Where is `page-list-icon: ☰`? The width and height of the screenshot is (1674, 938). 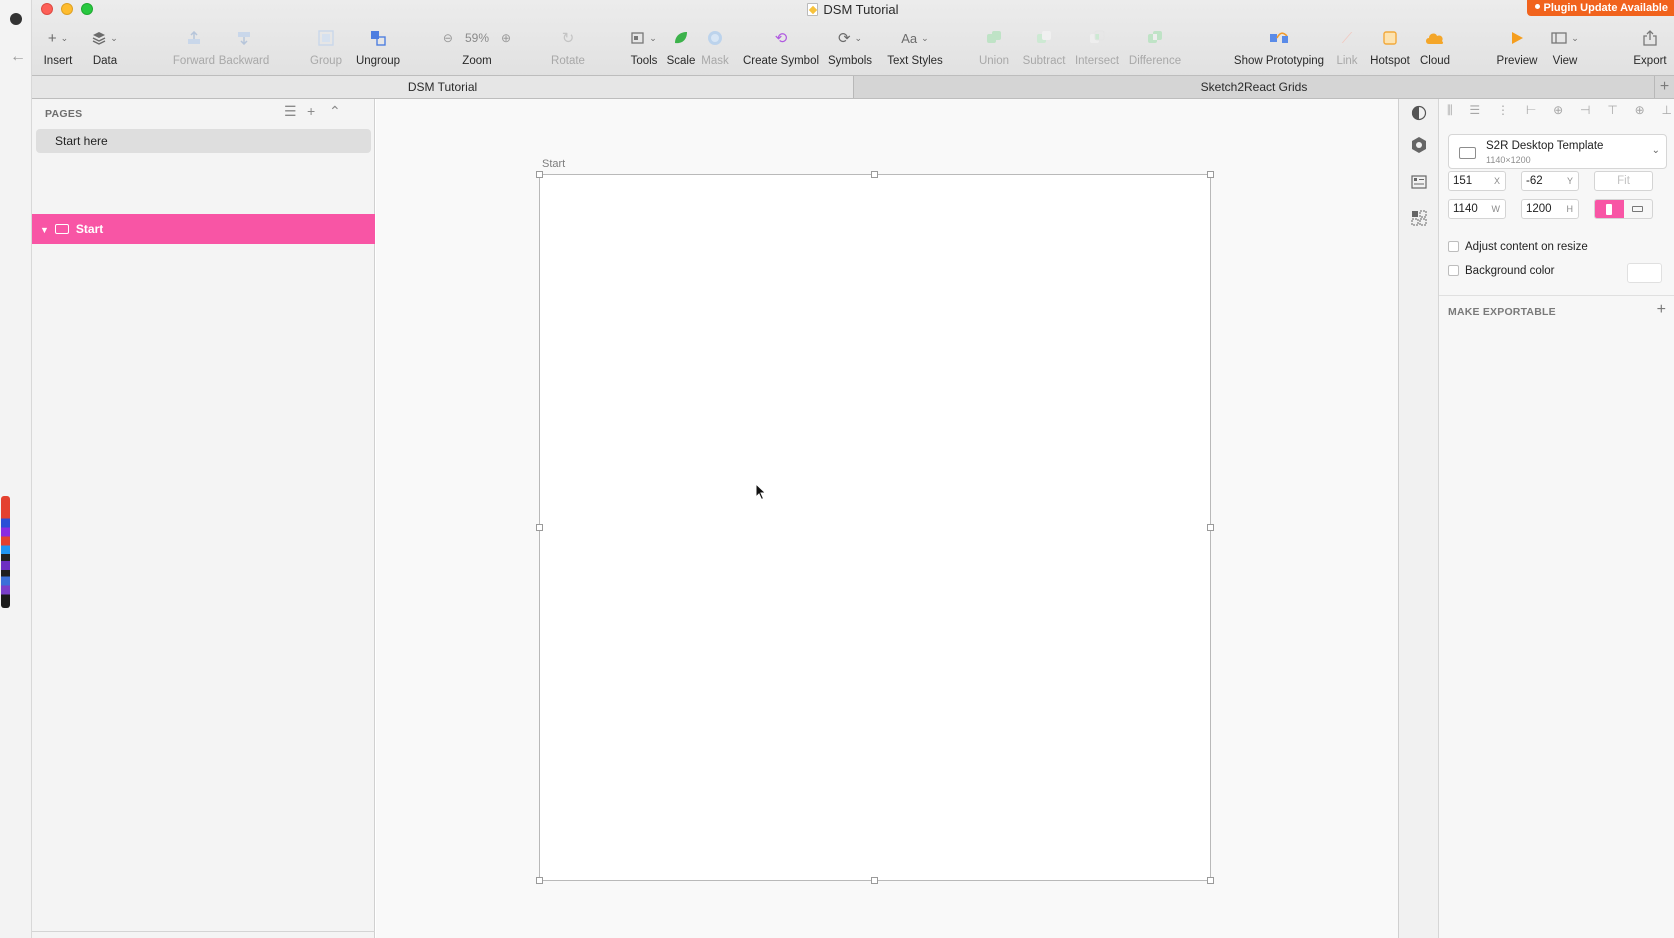 page-list-icon: ☰ is located at coordinates (290, 111).